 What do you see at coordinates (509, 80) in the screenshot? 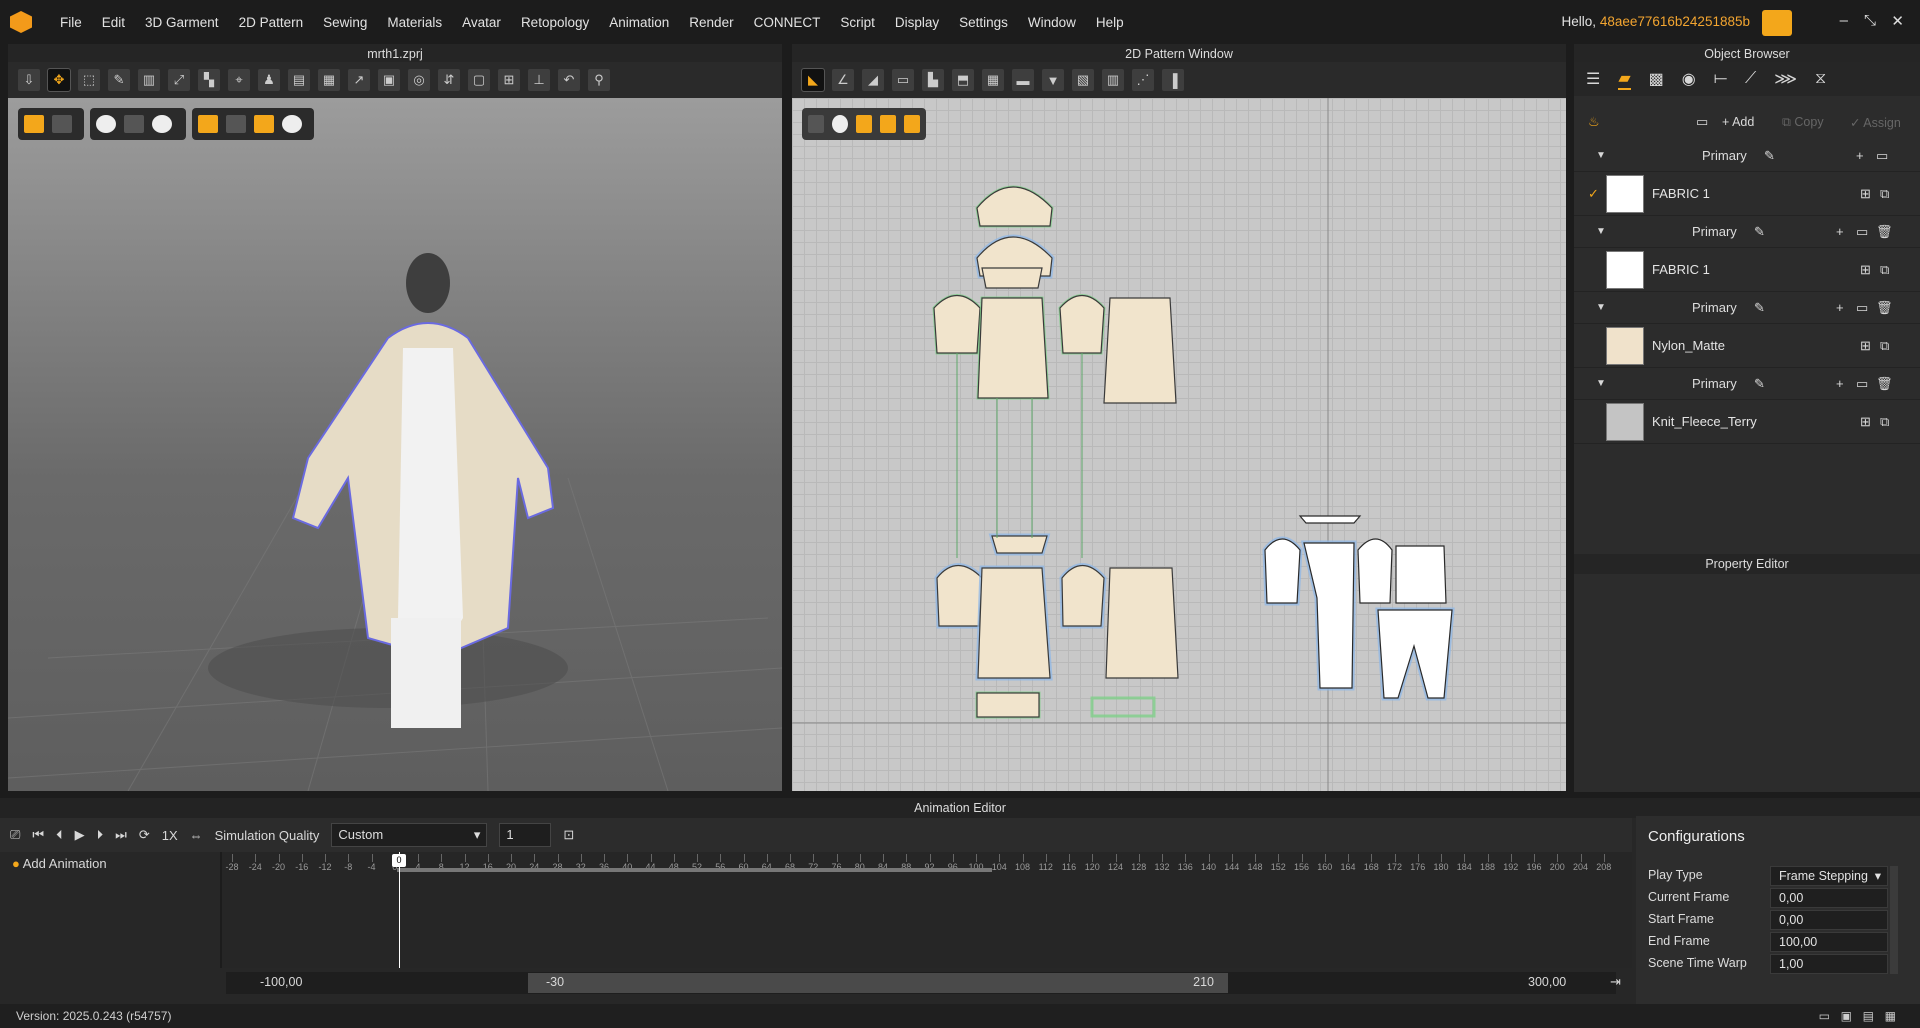
I see `stitch-icon: ⊞` at bounding box center [509, 80].